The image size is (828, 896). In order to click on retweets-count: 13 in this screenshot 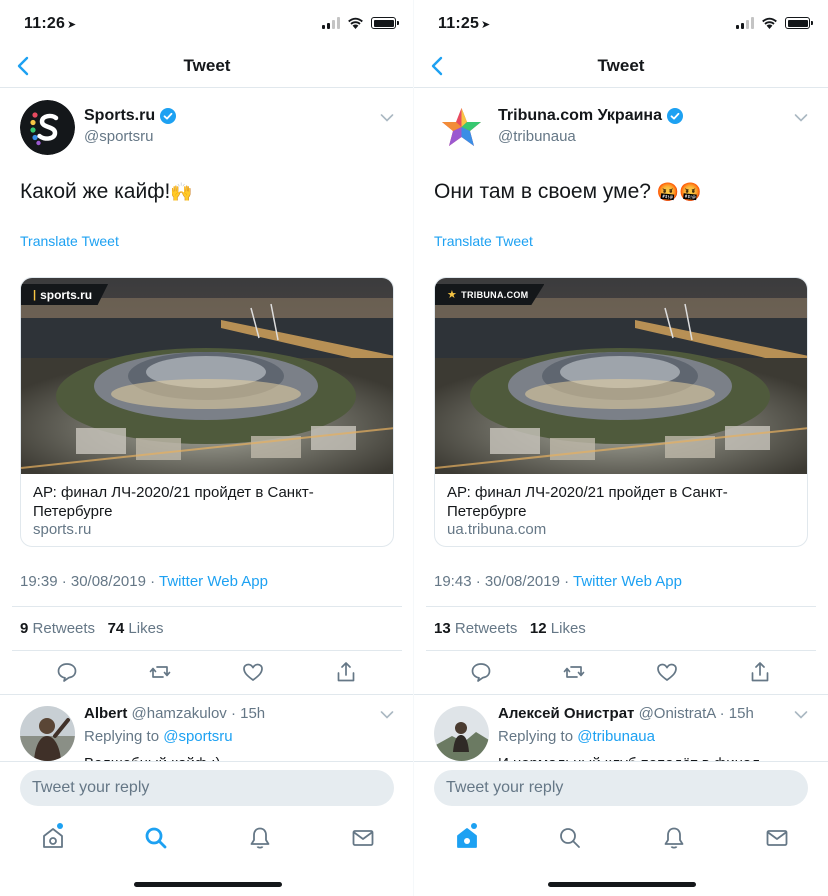, I will do `click(442, 628)`.